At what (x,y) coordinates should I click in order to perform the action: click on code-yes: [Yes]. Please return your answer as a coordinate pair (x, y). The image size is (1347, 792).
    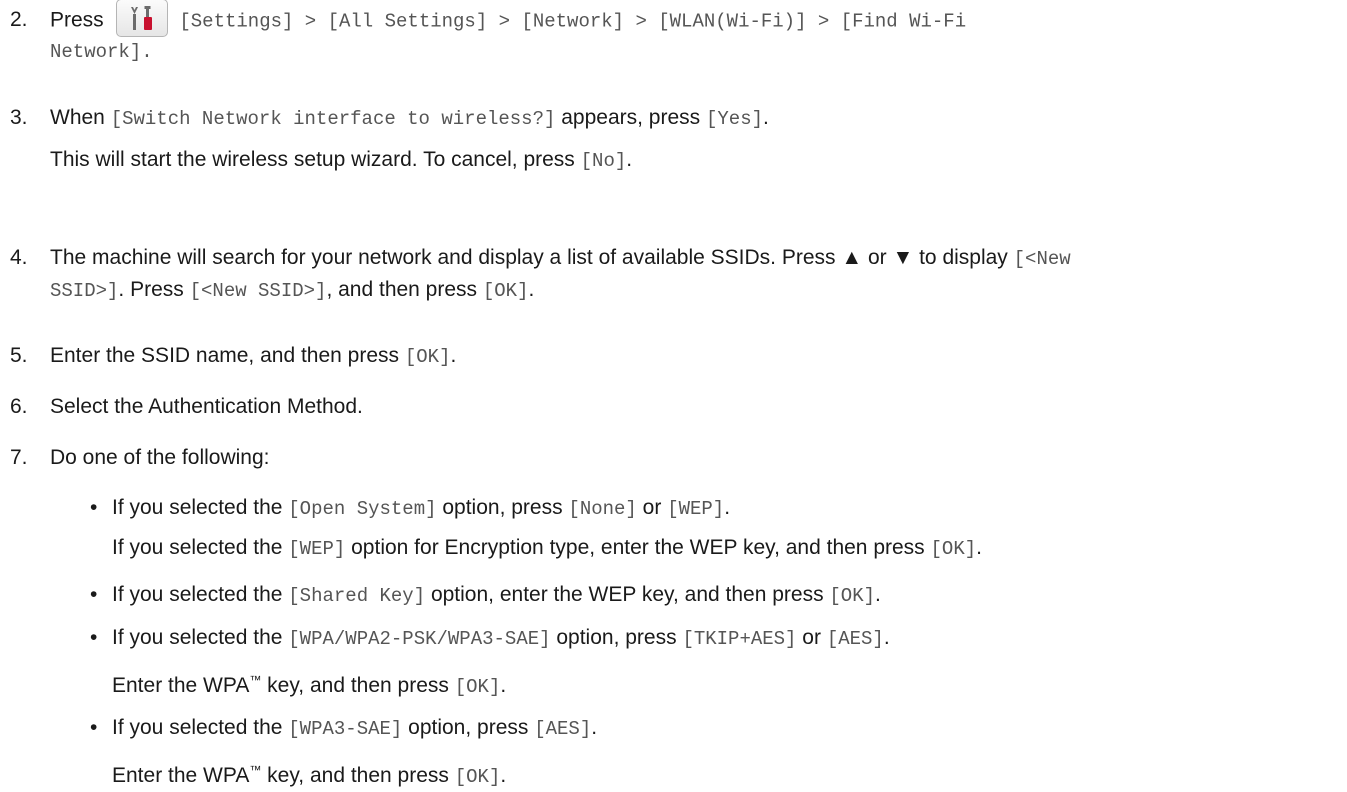
    Looking at the image, I should click on (734, 119).